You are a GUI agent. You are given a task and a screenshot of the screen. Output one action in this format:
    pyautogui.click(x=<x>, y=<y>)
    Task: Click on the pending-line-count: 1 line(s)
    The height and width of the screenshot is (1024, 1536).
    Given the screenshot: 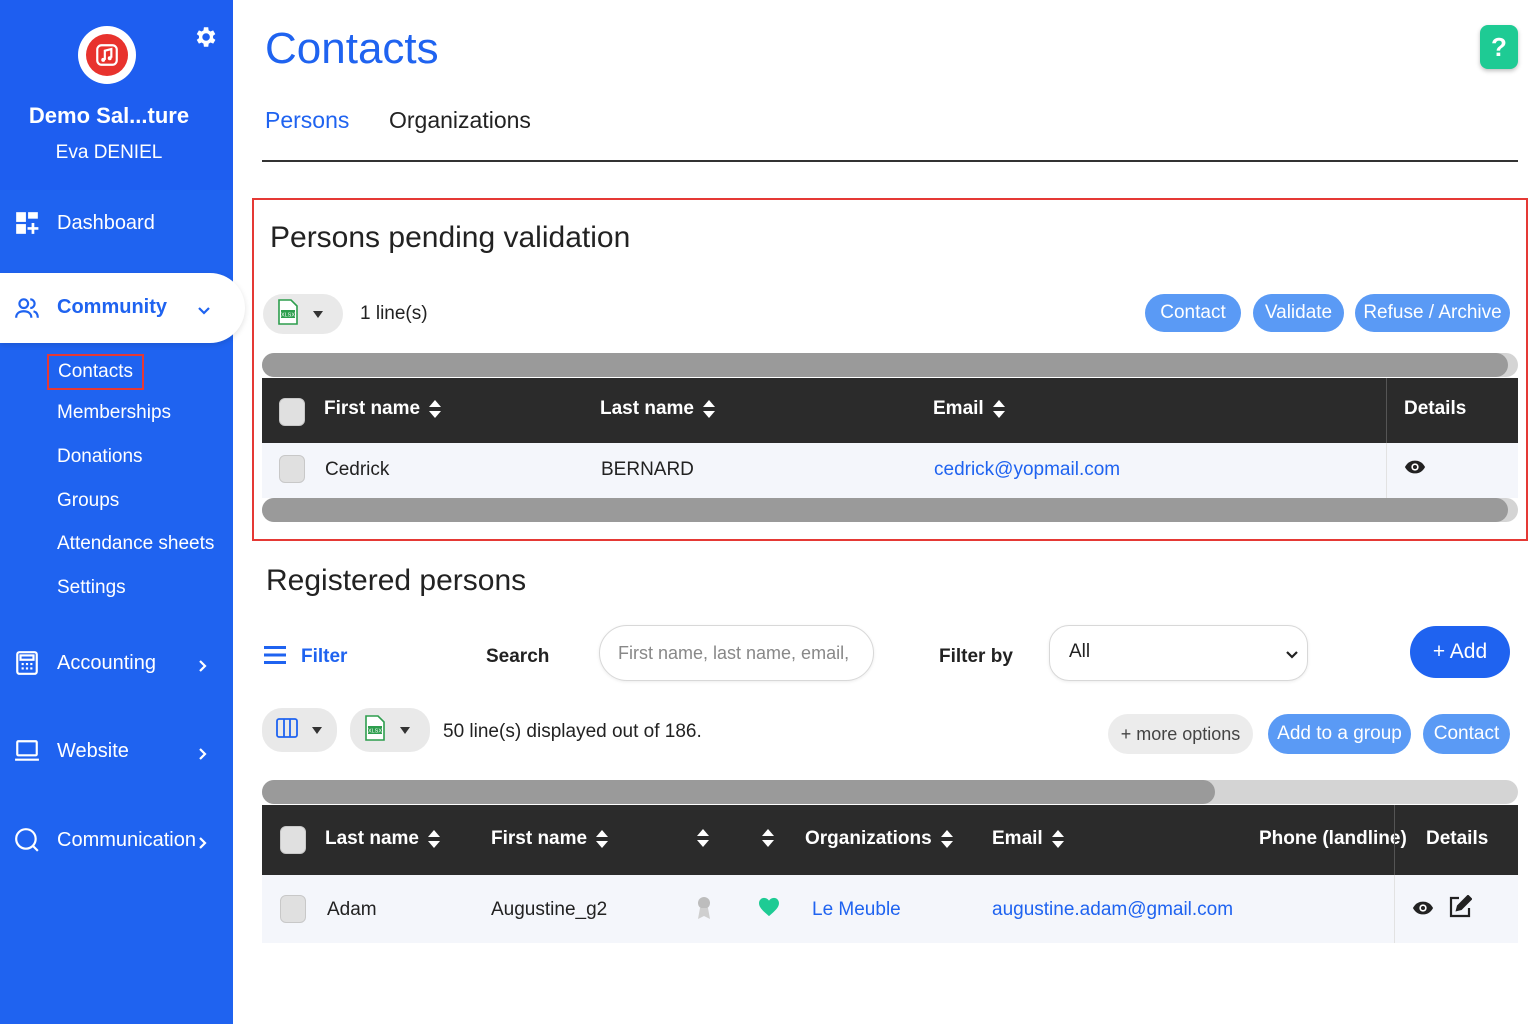 What is the action you would take?
    pyautogui.click(x=394, y=313)
    